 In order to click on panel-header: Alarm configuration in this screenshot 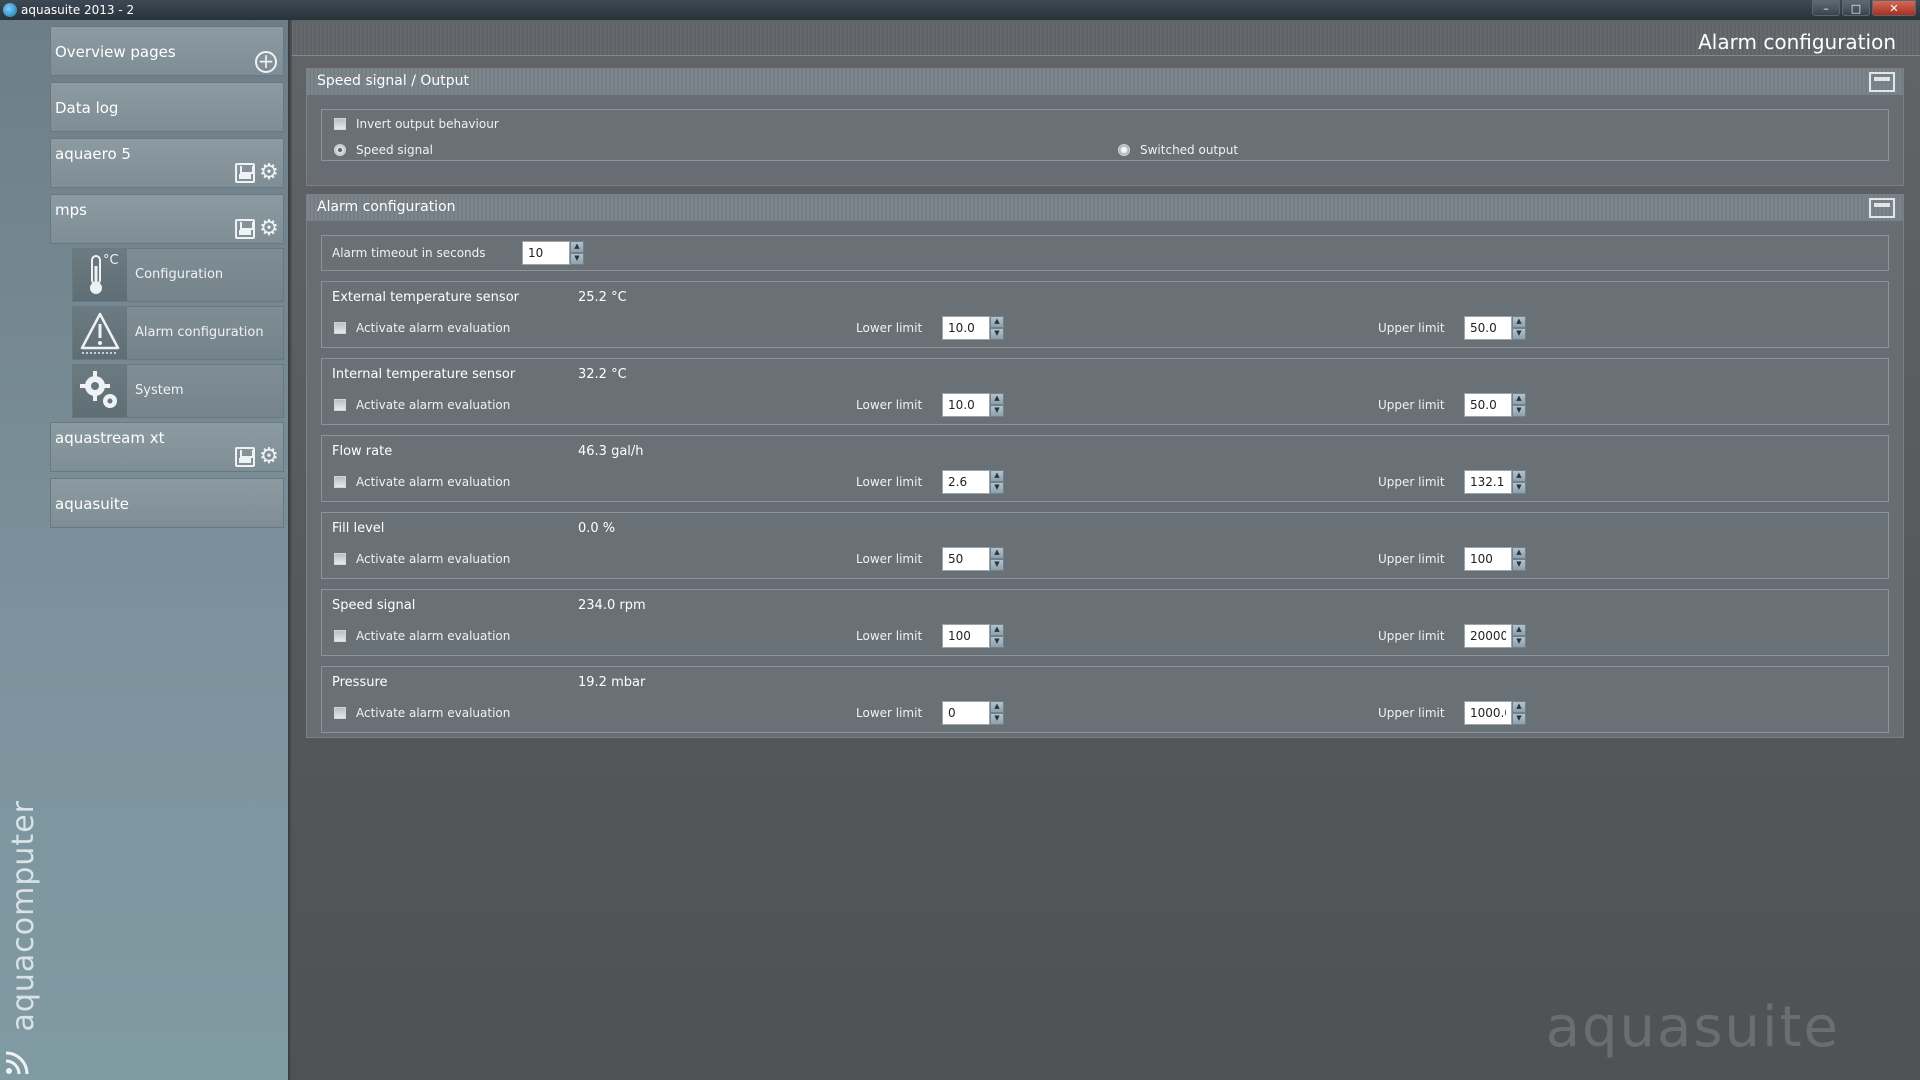, I will do `click(1105, 208)`.